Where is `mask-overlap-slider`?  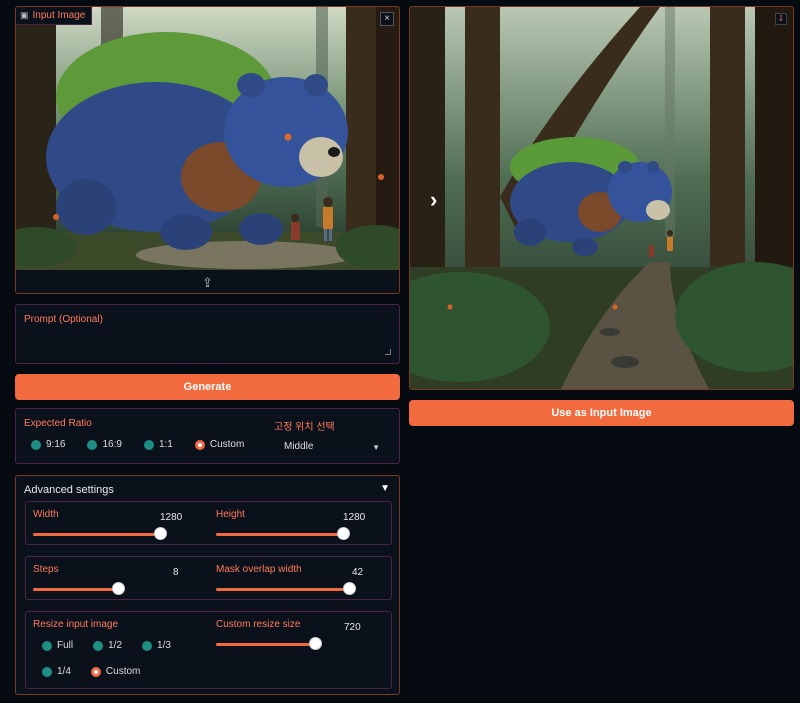
mask-overlap-slider is located at coordinates (284, 589).